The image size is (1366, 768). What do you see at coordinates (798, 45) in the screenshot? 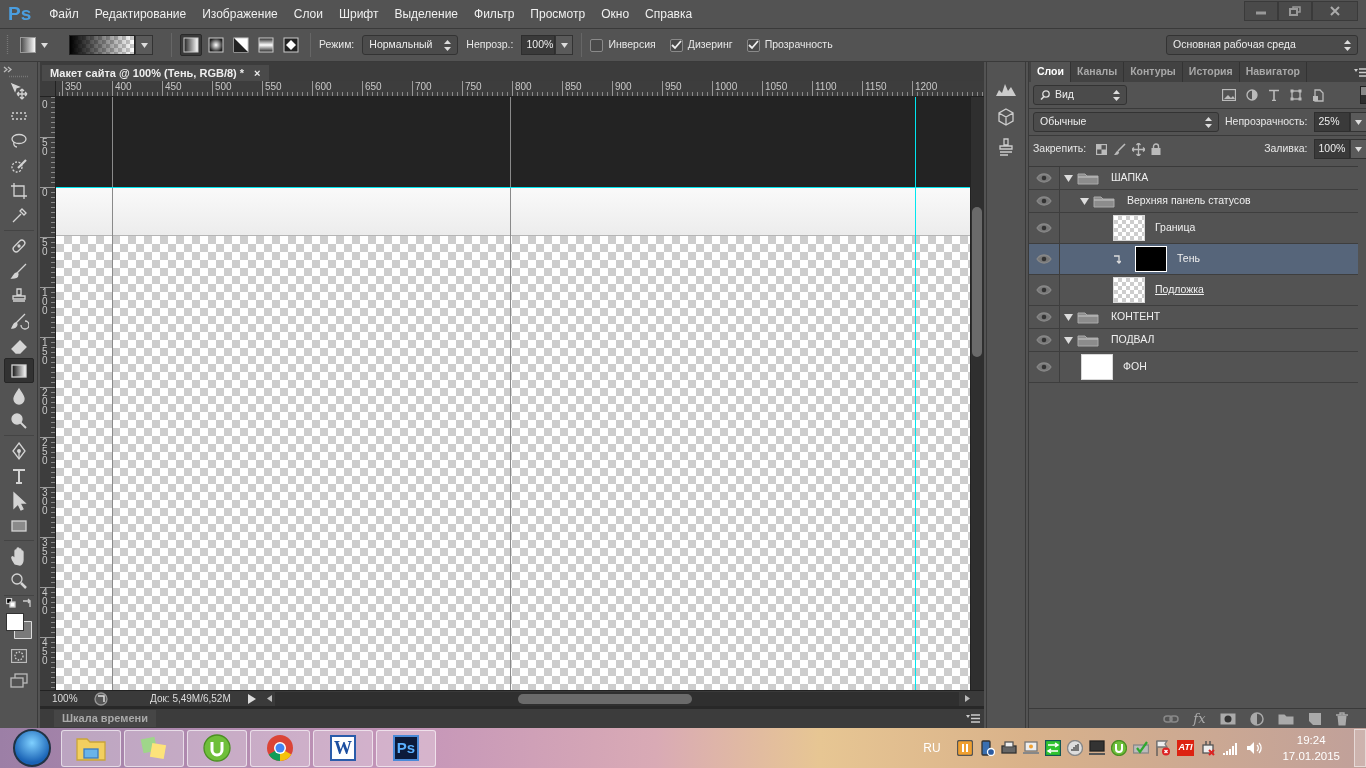
I see `checkbox-label: Прозрачность` at bounding box center [798, 45].